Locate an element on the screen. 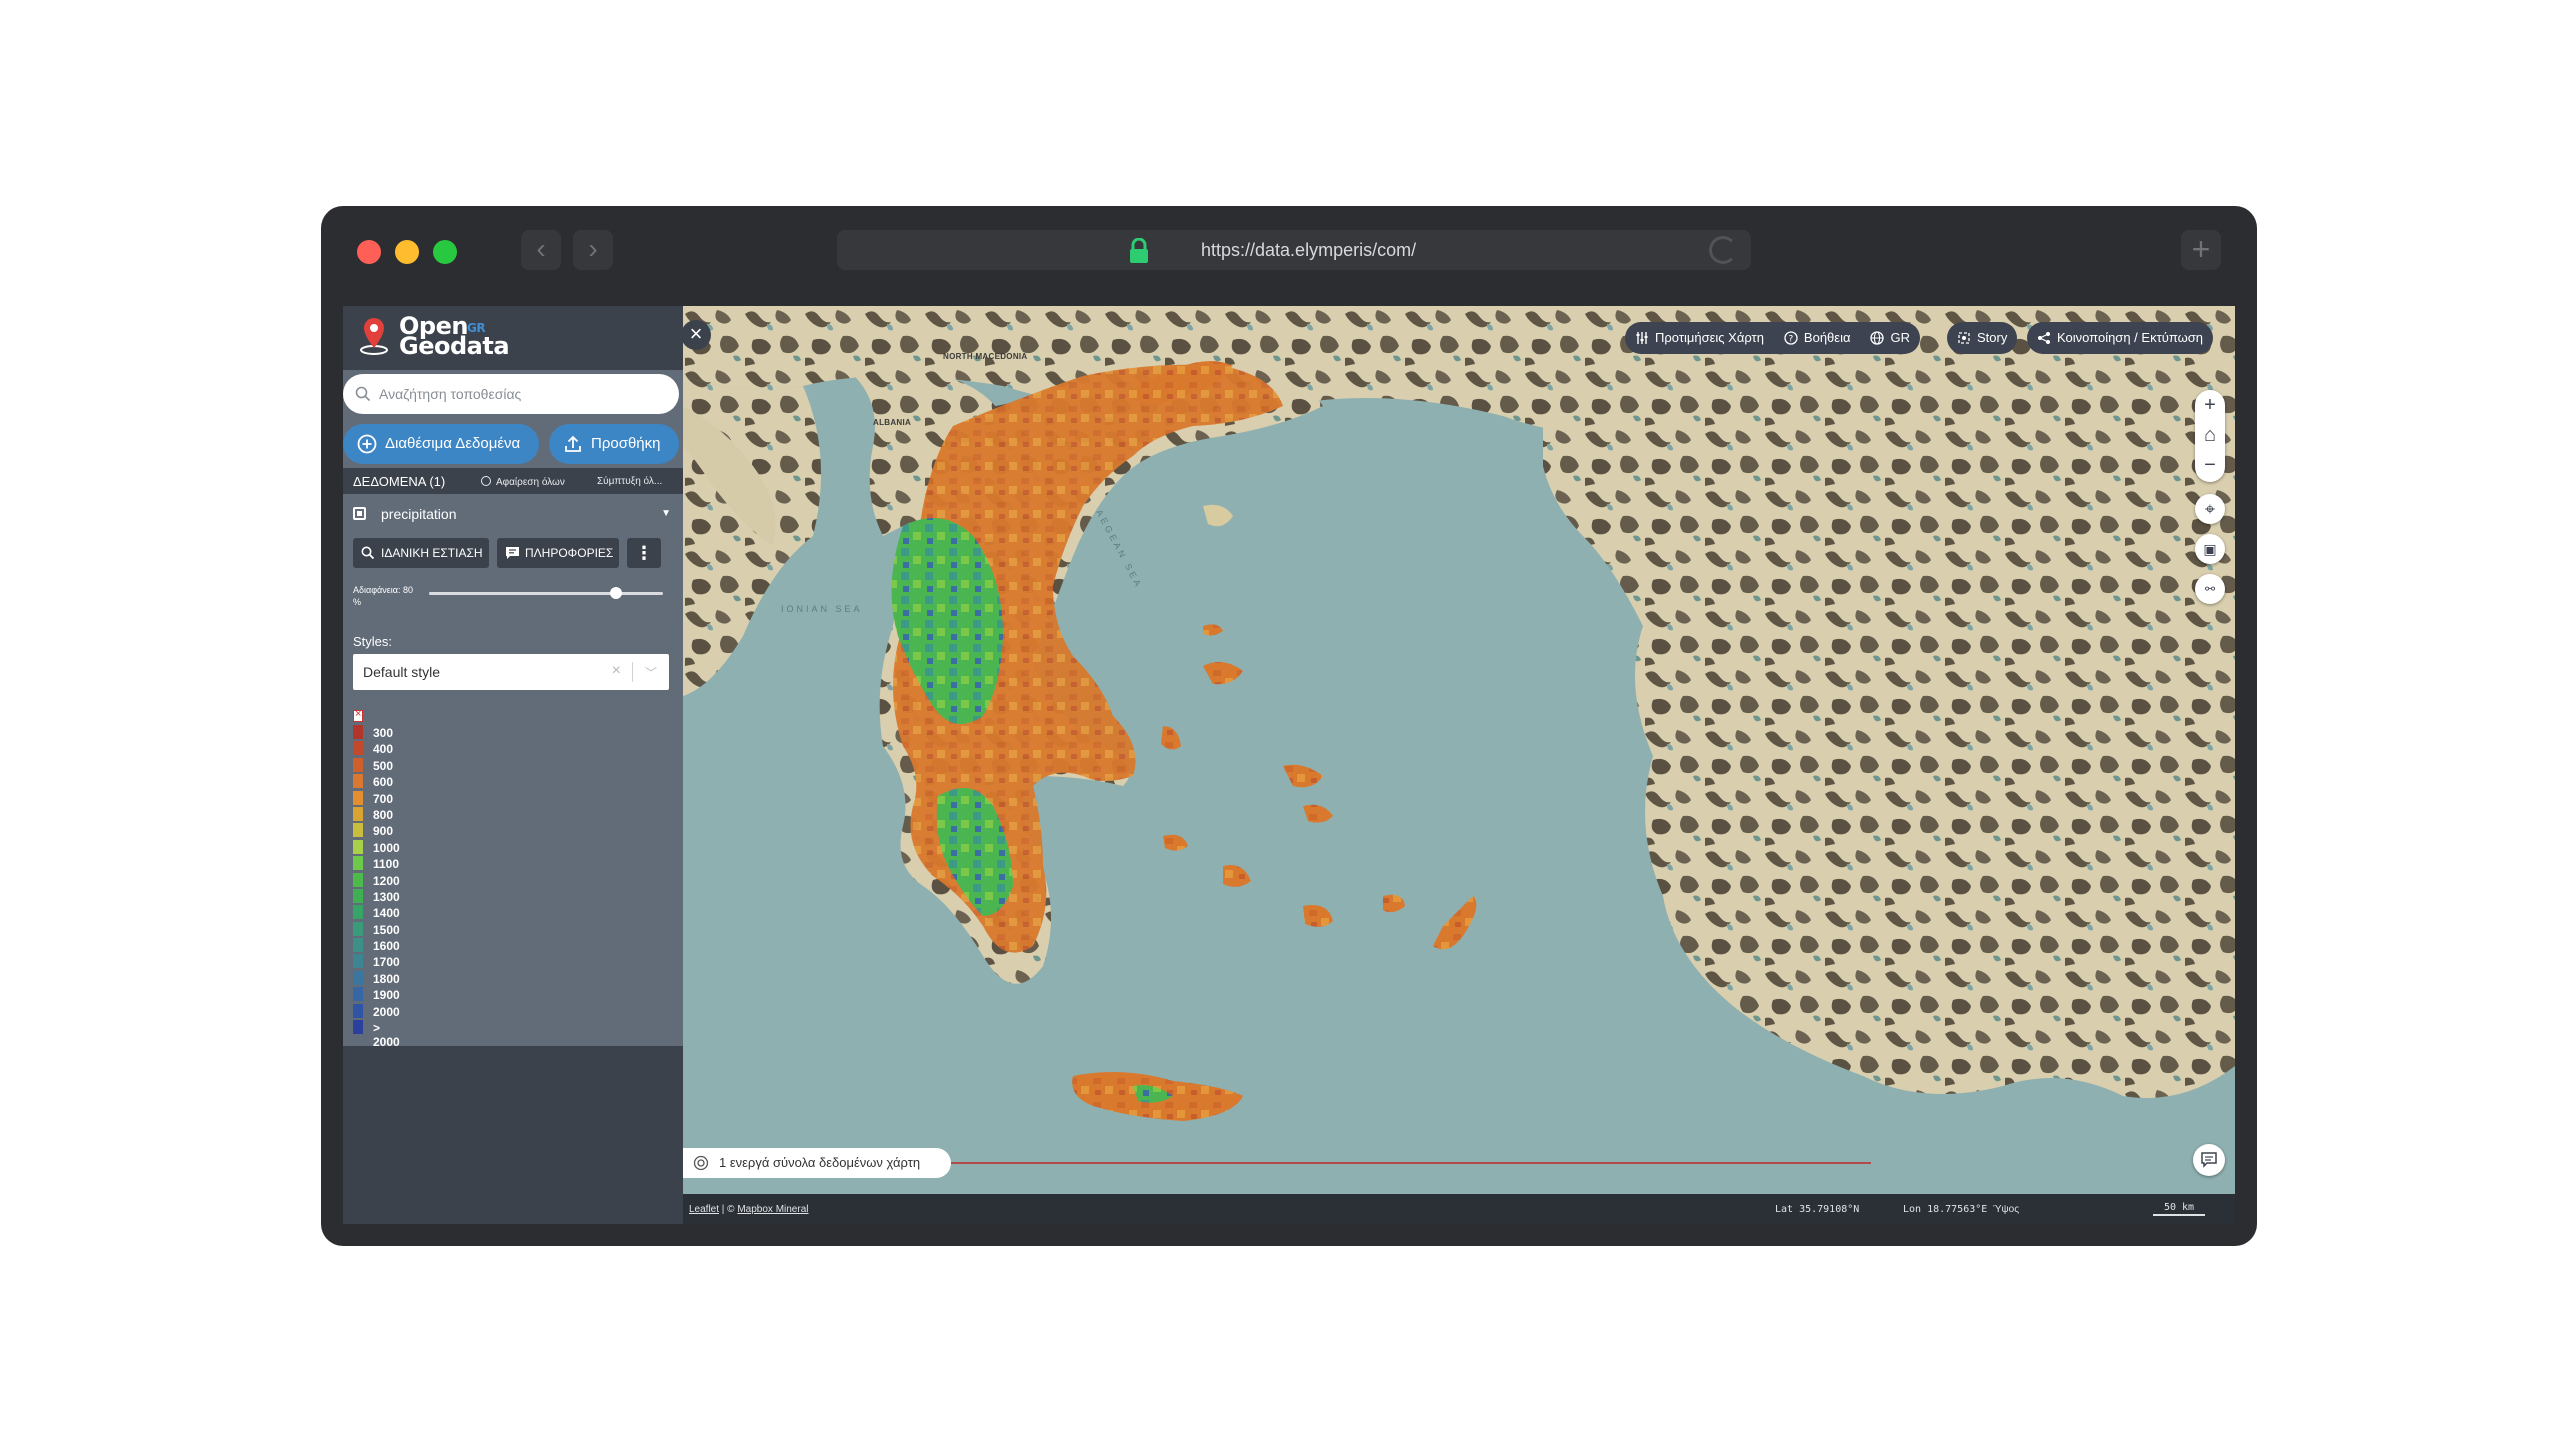  available-data-button: Διαθέσιμα Δεδομένα is located at coordinates (441, 444).